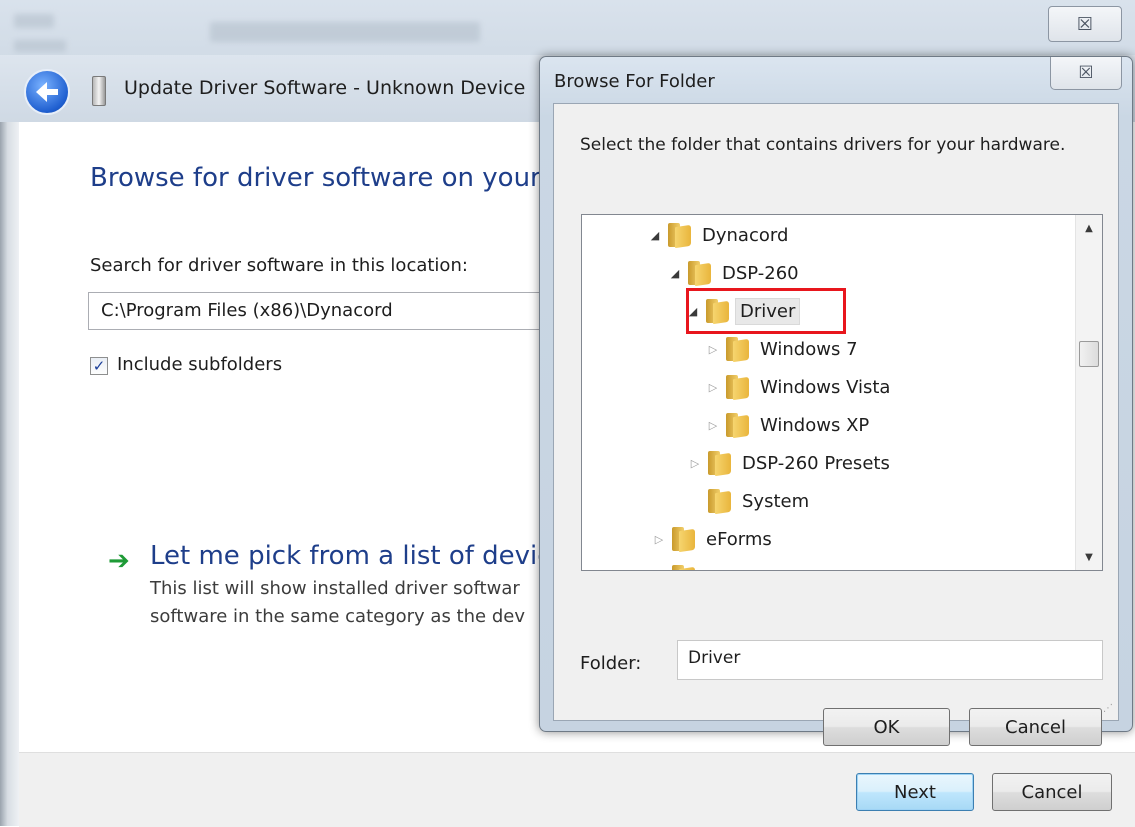 This screenshot has width=1135, height=827. I want to click on wizard-cancel-button: Cancel, so click(1052, 792).